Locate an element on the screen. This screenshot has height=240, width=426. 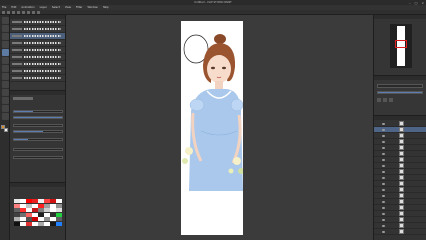
canvas-page is located at coordinates (212, 128).